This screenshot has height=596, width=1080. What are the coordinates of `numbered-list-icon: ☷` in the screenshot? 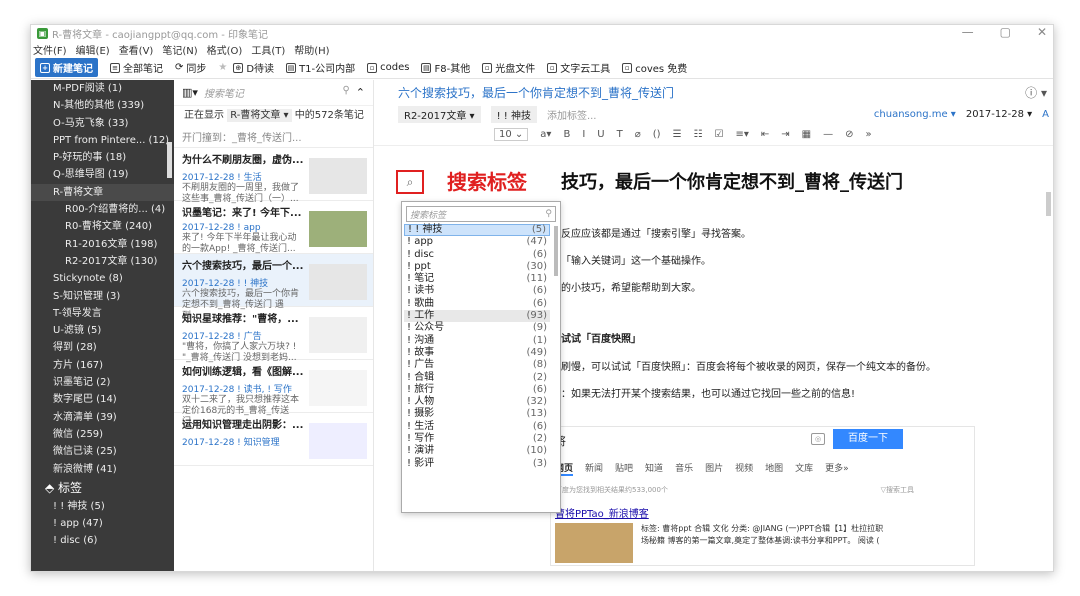 It's located at (698, 134).